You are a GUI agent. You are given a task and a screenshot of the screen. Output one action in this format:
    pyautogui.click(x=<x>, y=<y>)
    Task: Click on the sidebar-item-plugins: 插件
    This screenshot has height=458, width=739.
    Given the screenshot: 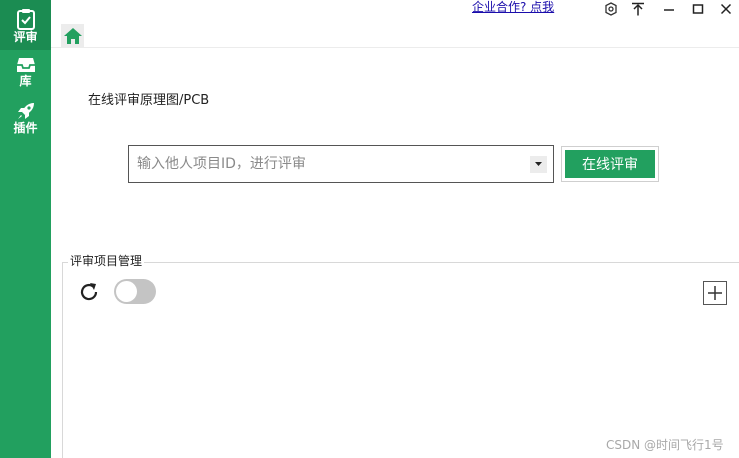 What is the action you would take?
    pyautogui.click(x=25, y=121)
    